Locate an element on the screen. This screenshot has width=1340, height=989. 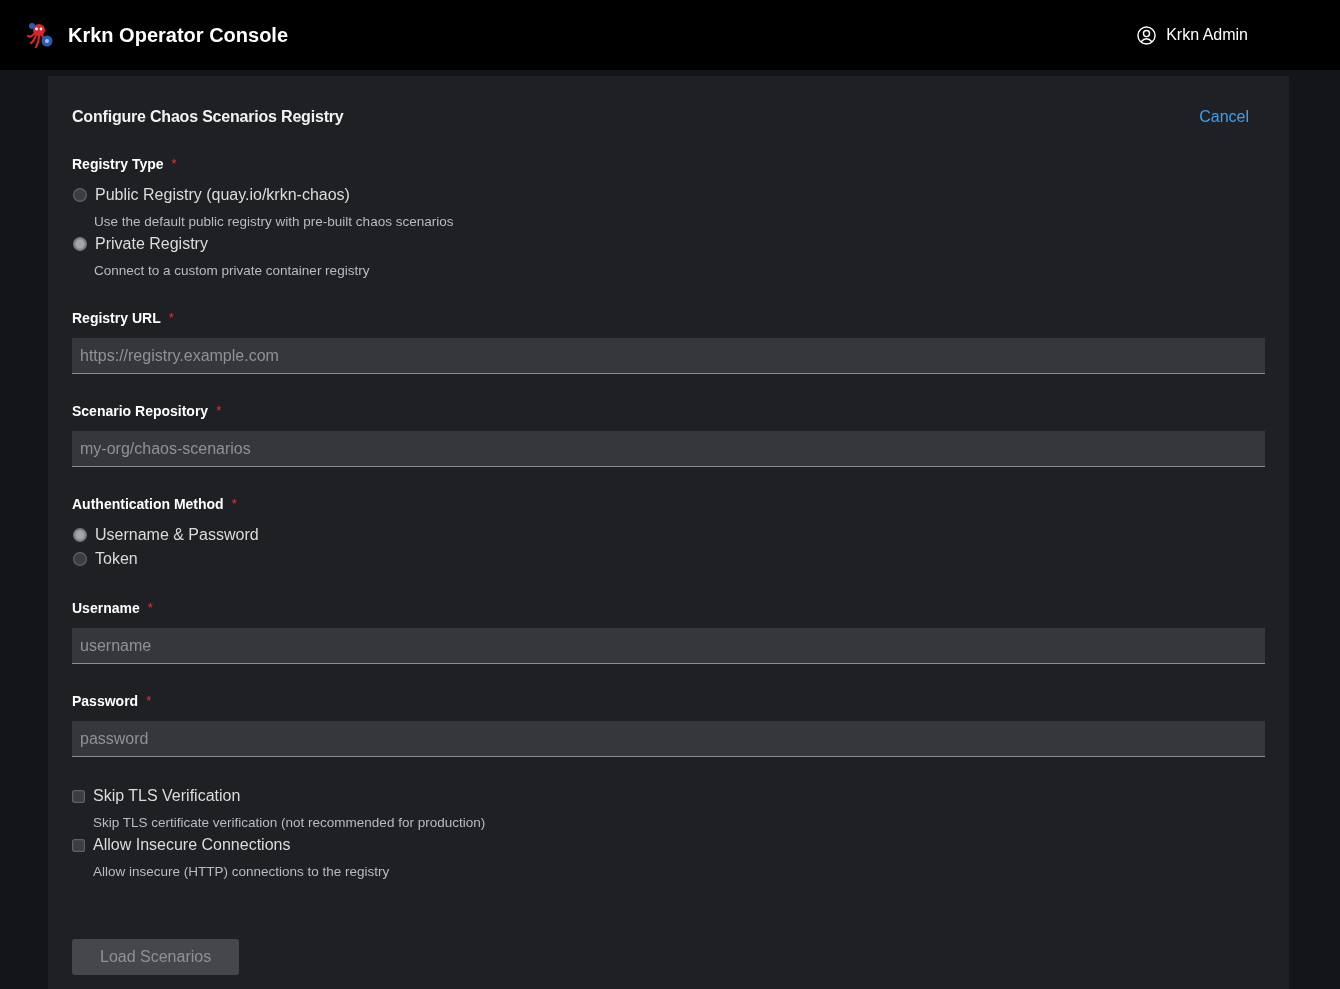
input-field: https://registry.example.com is located at coordinates (668, 356).